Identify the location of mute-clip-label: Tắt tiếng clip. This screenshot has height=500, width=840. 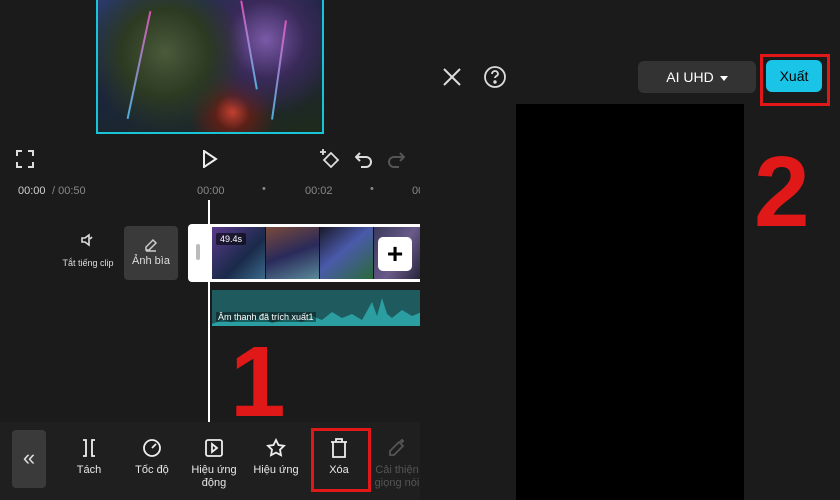
(88, 263).